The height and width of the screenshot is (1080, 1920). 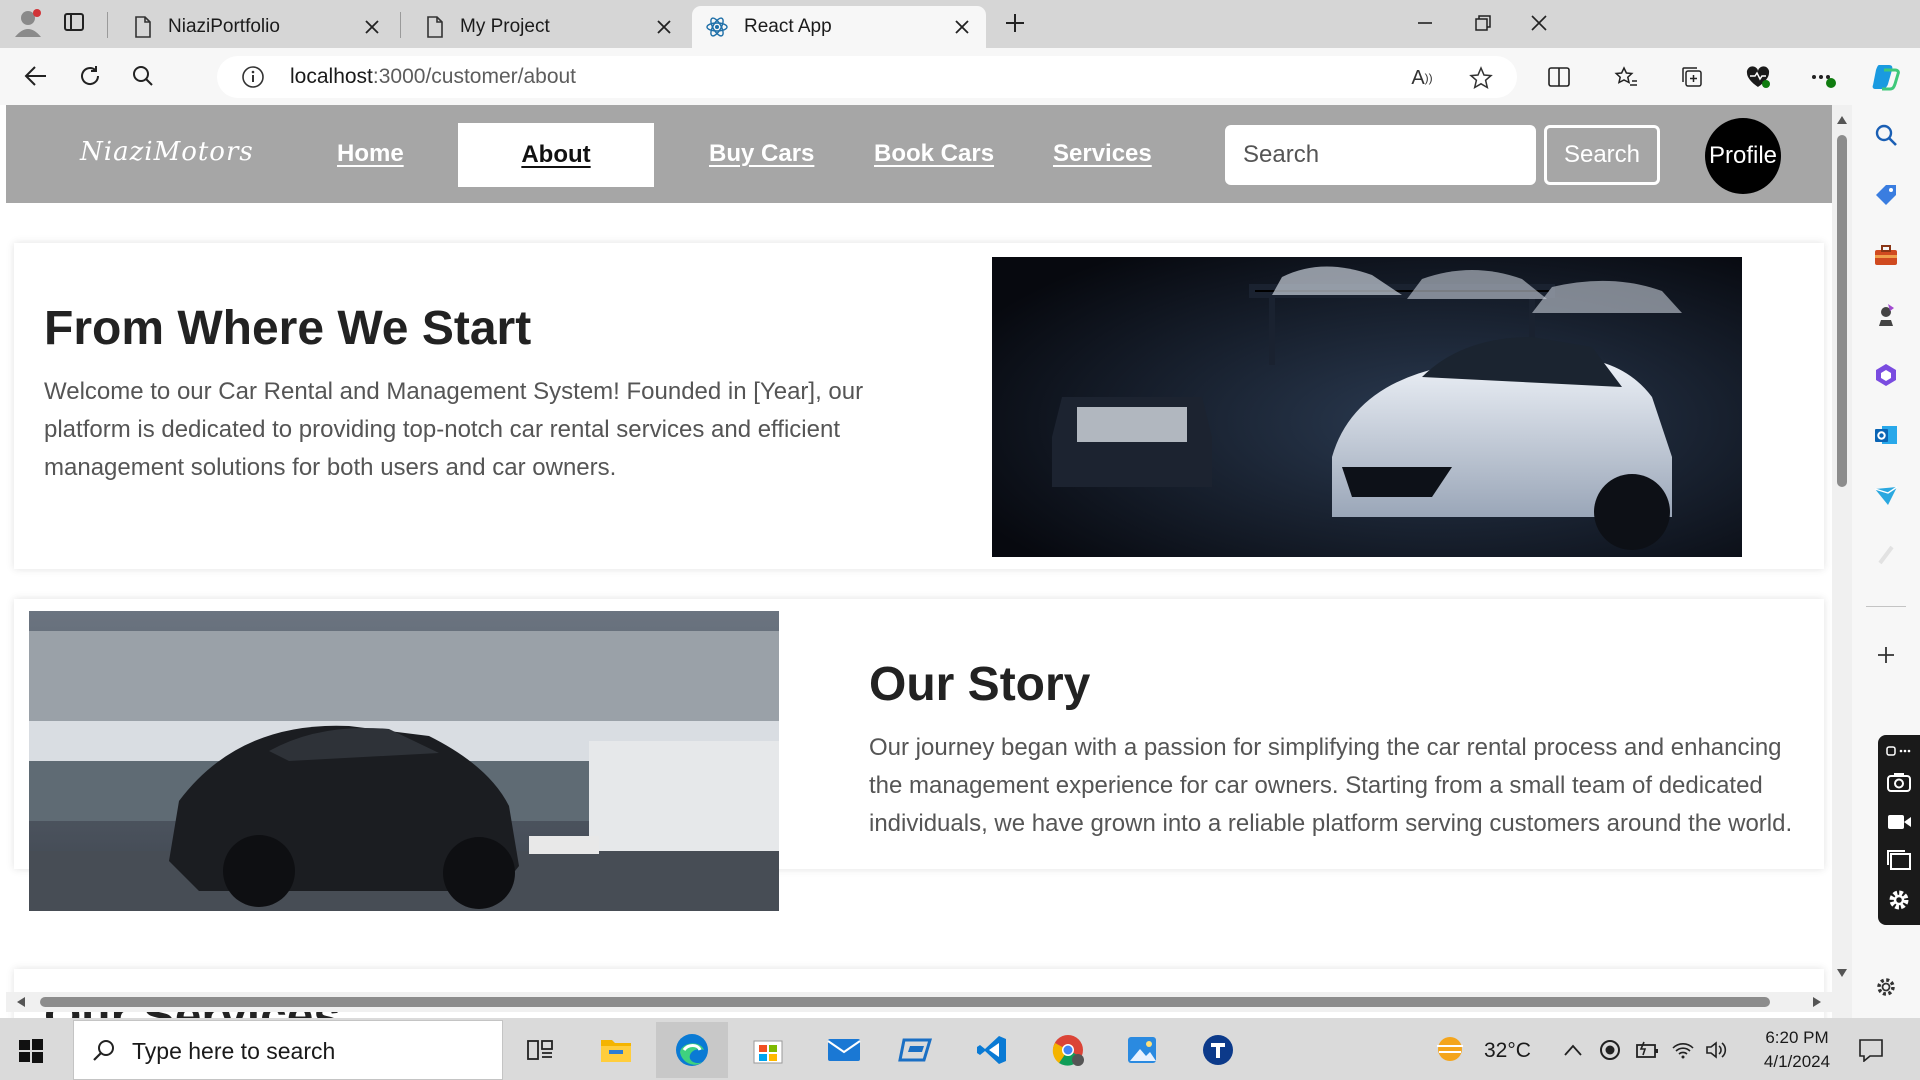 I want to click on photos-app-icon, so click(x=1142, y=1050).